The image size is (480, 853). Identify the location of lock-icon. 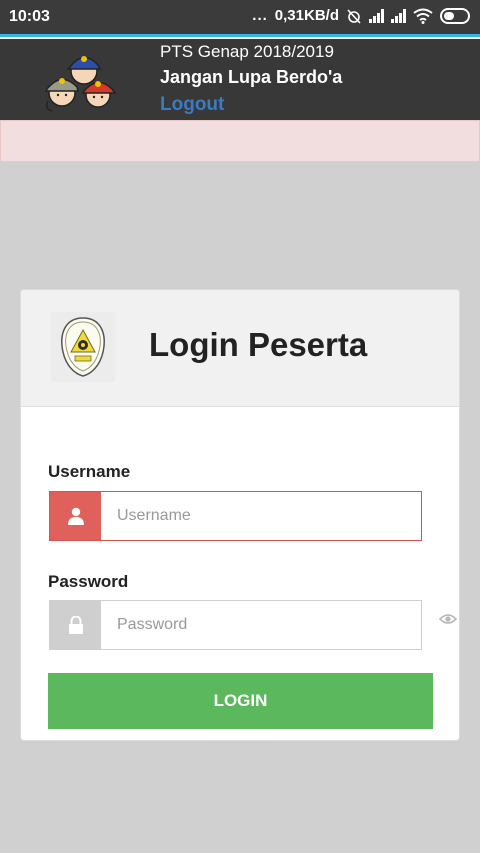
(75, 625).